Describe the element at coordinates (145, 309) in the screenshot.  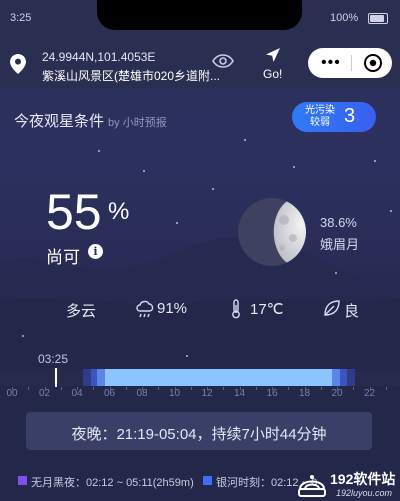
I see `cloud-rain-icon` at that location.